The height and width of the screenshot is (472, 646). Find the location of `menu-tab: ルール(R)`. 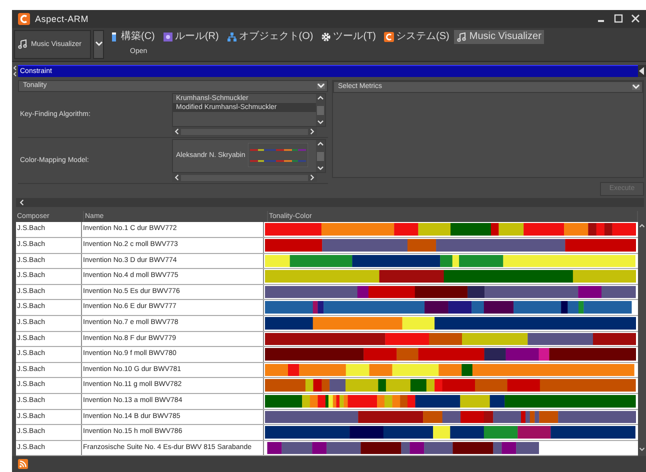

menu-tab: ルール(R) is located at coordinates (191, 37).